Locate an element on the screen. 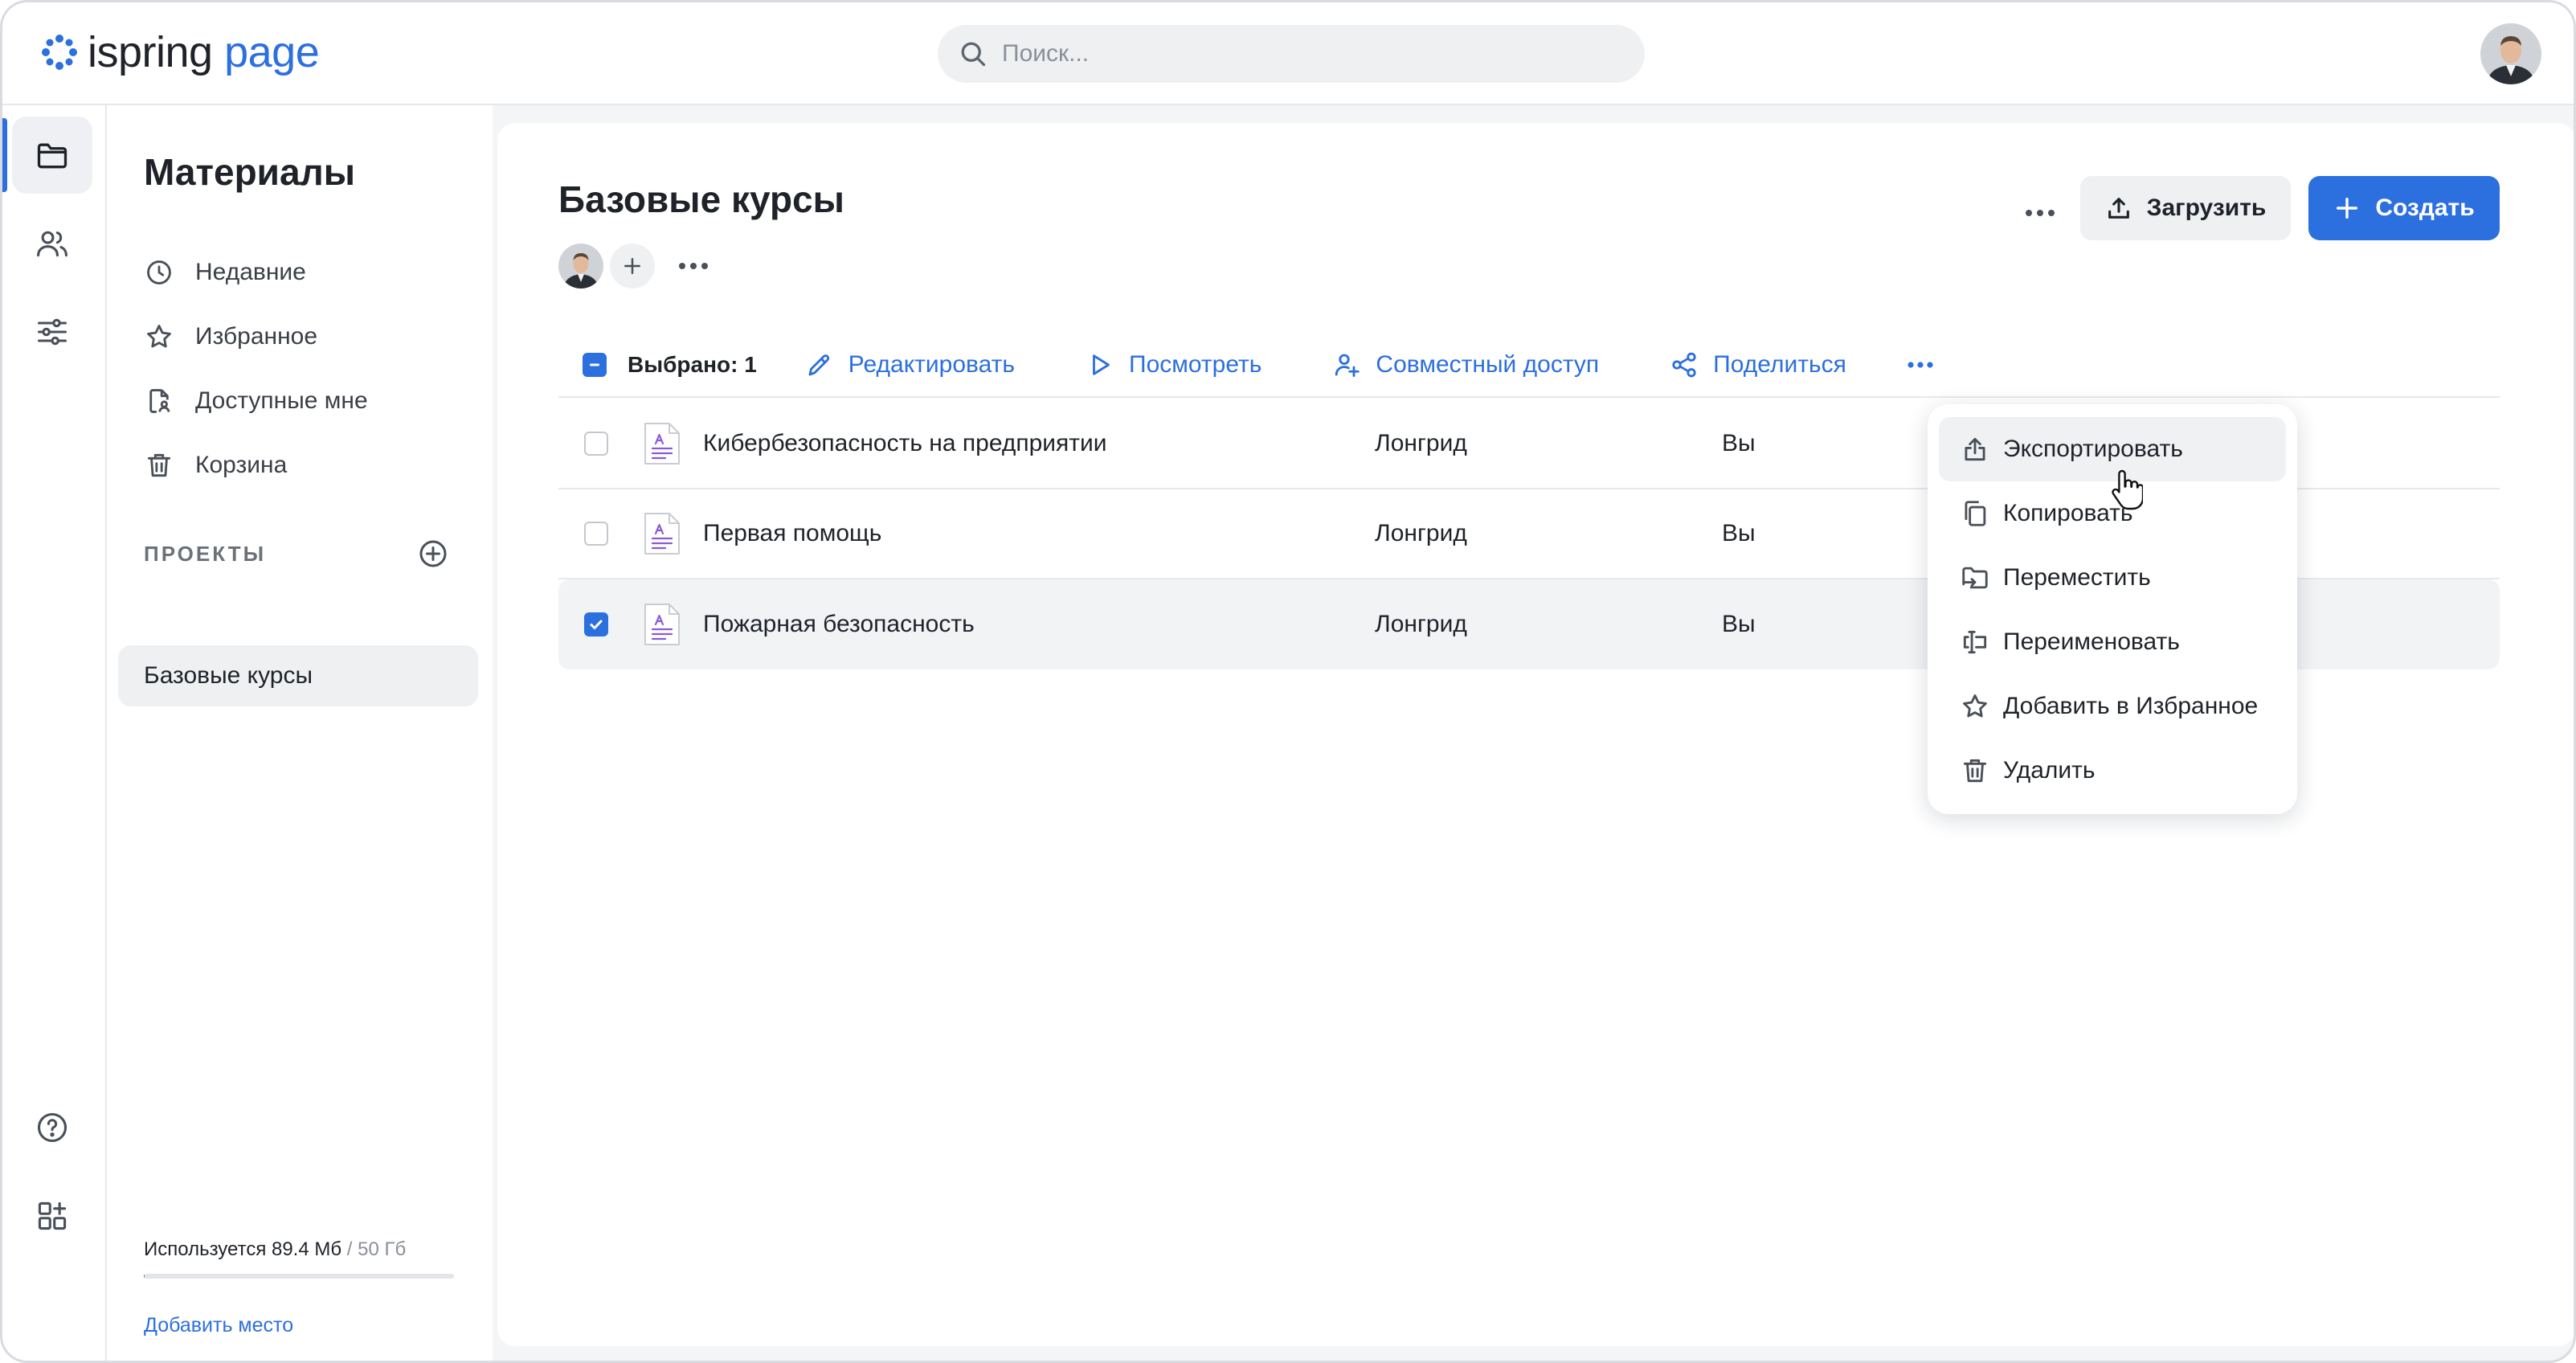 The width and height of the screenshot is (2576, 1363). icon-rail is located at coordinates (55, 733).